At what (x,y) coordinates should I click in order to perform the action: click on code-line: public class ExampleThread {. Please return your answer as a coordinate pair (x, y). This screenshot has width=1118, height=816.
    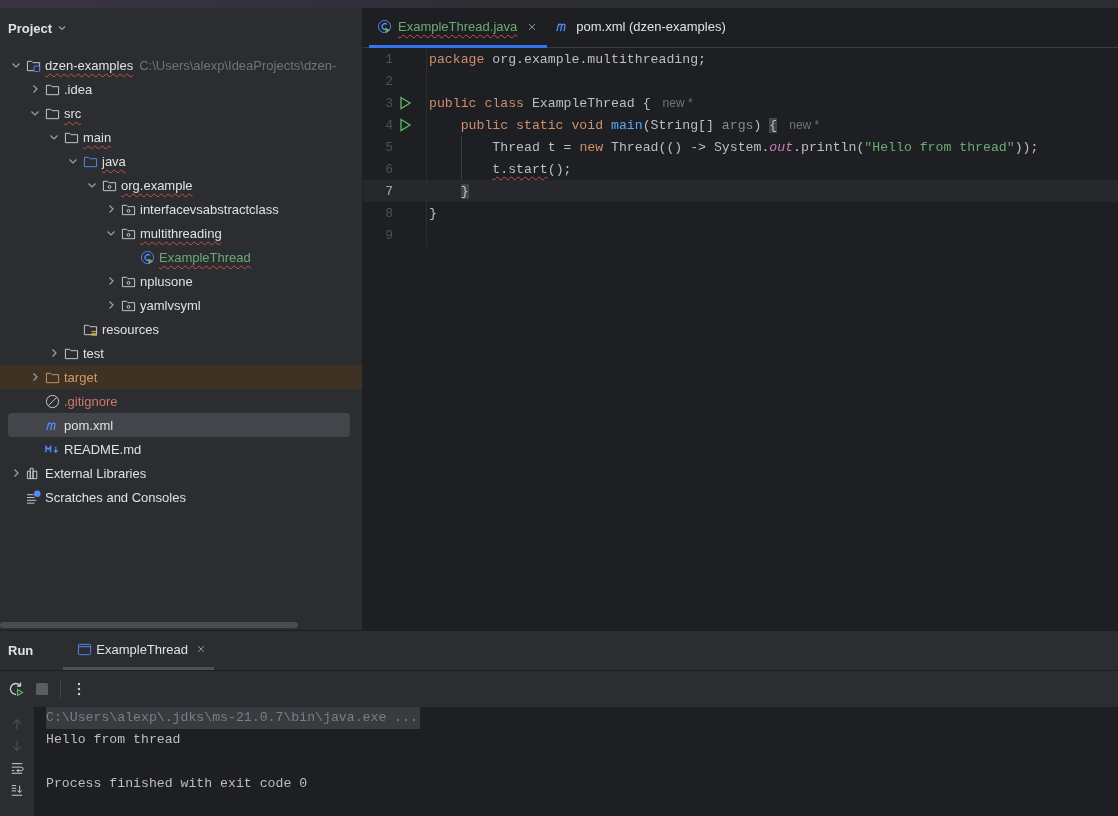
    Looking at the image, I should click on (540, 103).